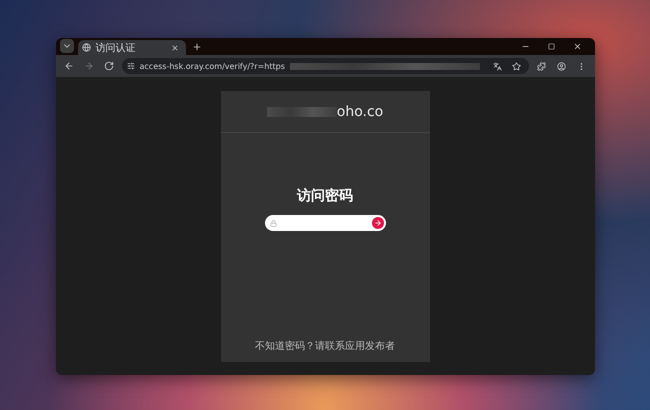 This screenshot has height=410, width=650. What do you see at coordinates (116, 48) in the screenshot?
I see `tab-title: 访问认证` at bounding box center [116, 48].